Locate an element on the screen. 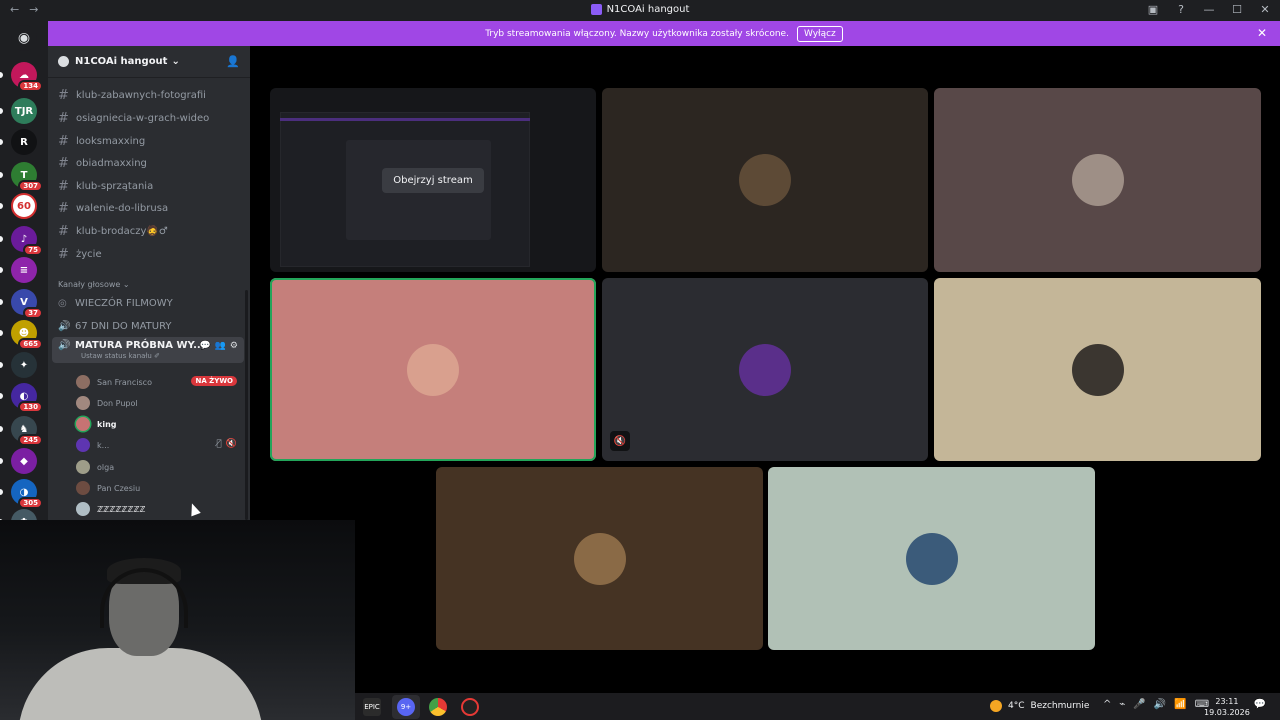 This screenshot has height=720, width=1280. mention-badge: 75 is located at coordinates (33, 250).